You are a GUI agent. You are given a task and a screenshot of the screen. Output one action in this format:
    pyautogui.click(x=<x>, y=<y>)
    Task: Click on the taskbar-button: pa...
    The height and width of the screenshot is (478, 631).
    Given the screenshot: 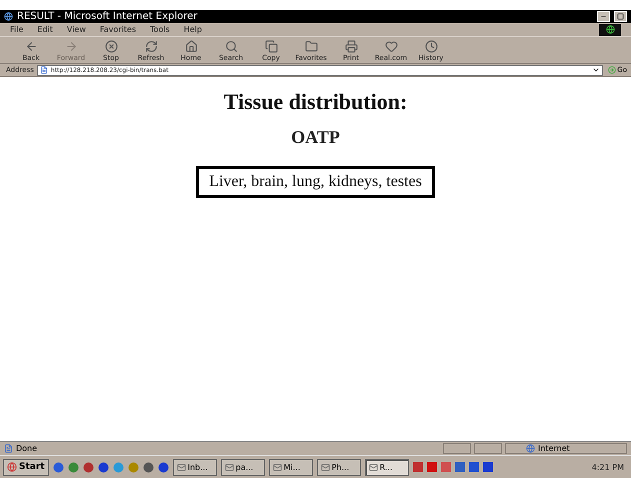 What is the action you would take?
    pyautogui.click(x=242, y=467)
    